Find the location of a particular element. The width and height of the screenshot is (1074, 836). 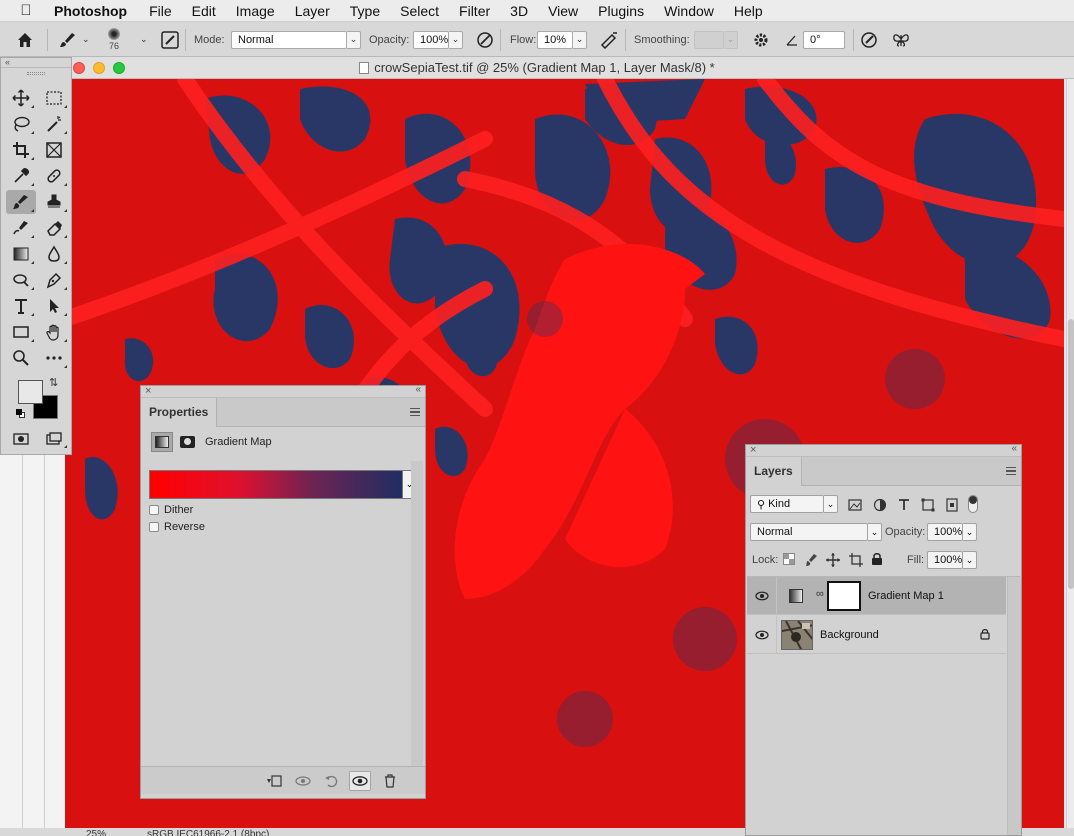

mode-select: Normal is located at coordinates (289, 39).